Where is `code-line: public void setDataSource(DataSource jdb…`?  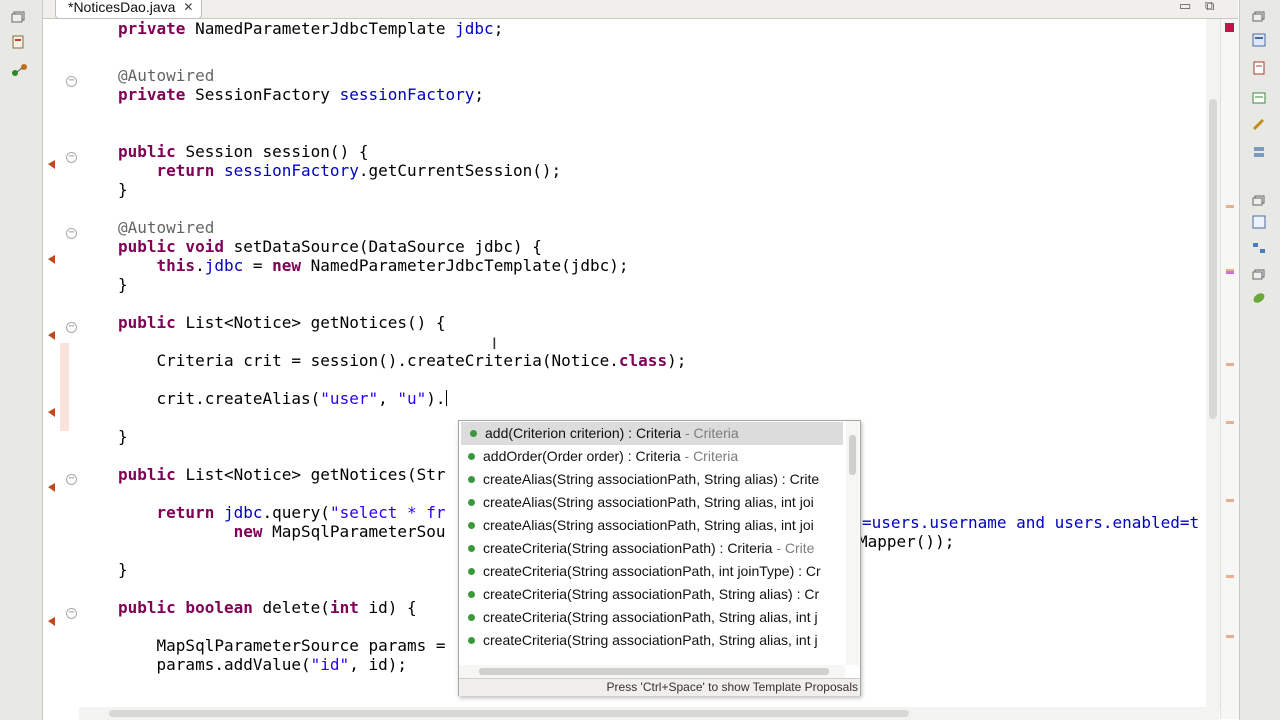
code-line: public void setDataSource(DataSource jdb… is located at coordinates (330, 246).